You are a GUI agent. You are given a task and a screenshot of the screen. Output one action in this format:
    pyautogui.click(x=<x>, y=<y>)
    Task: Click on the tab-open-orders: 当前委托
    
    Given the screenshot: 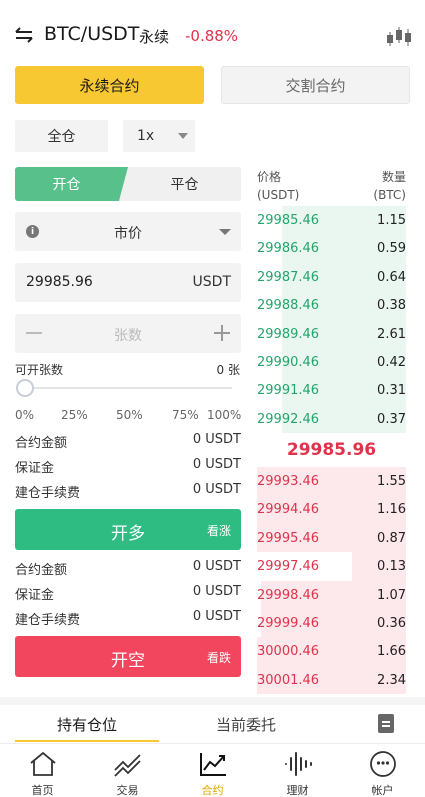 What is the action you would take?
    pyautogui.click(x=246, y=724)
    